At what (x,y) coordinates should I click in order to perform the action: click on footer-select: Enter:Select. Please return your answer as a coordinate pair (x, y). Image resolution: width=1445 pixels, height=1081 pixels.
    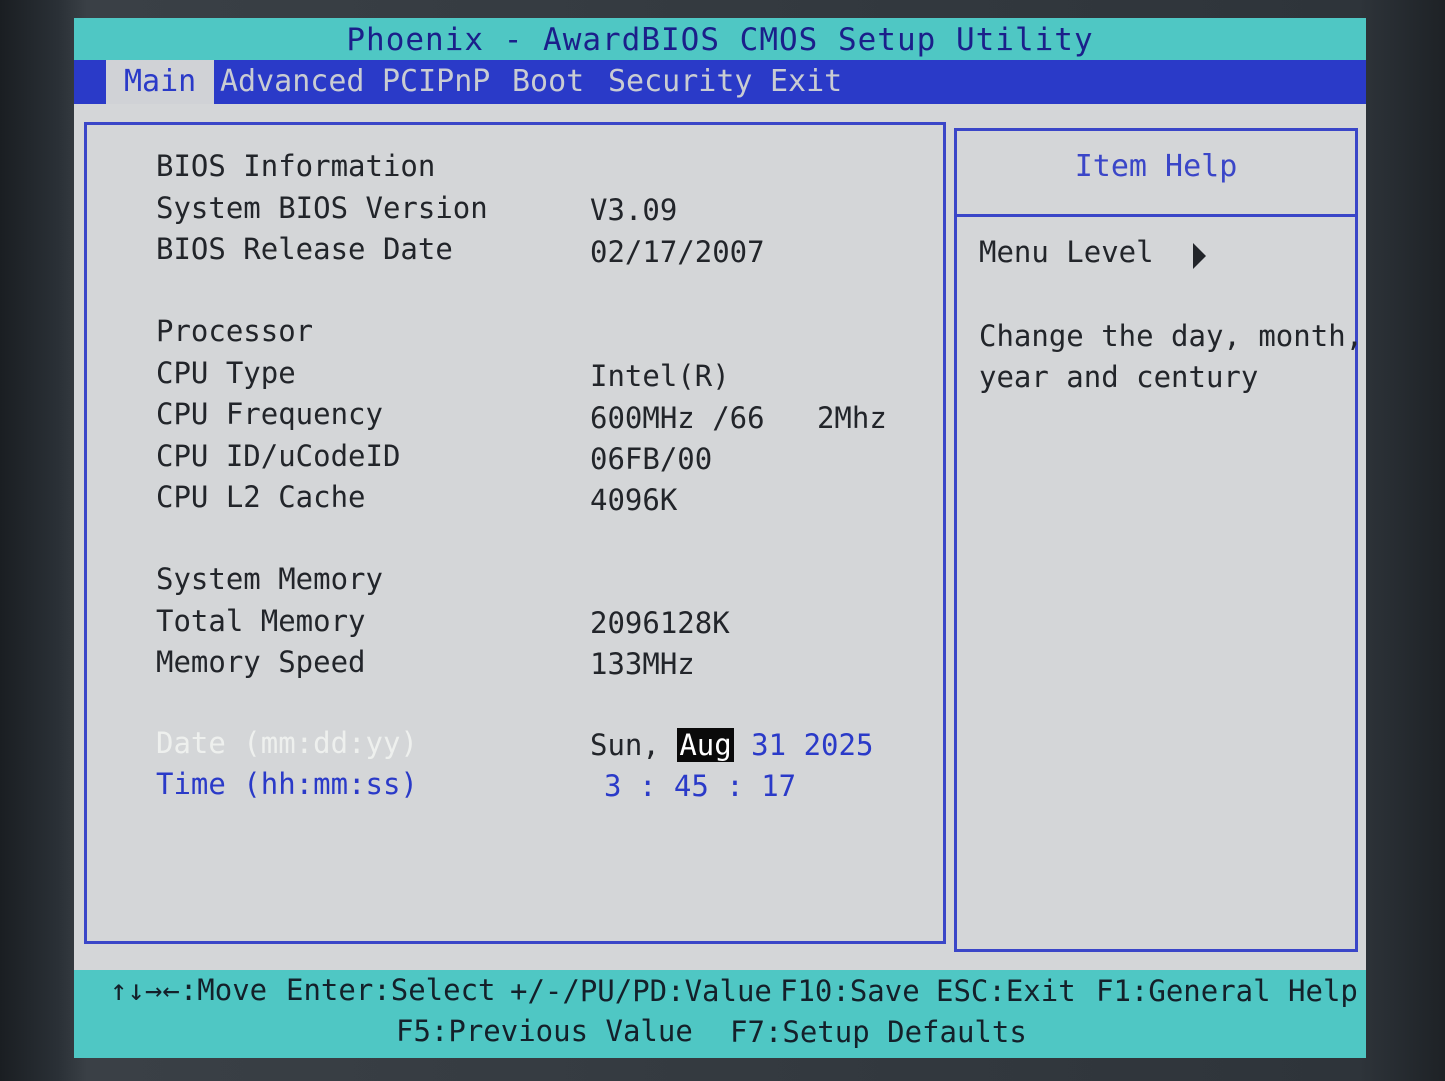
    Looking at the image, I should click on (391, 990).